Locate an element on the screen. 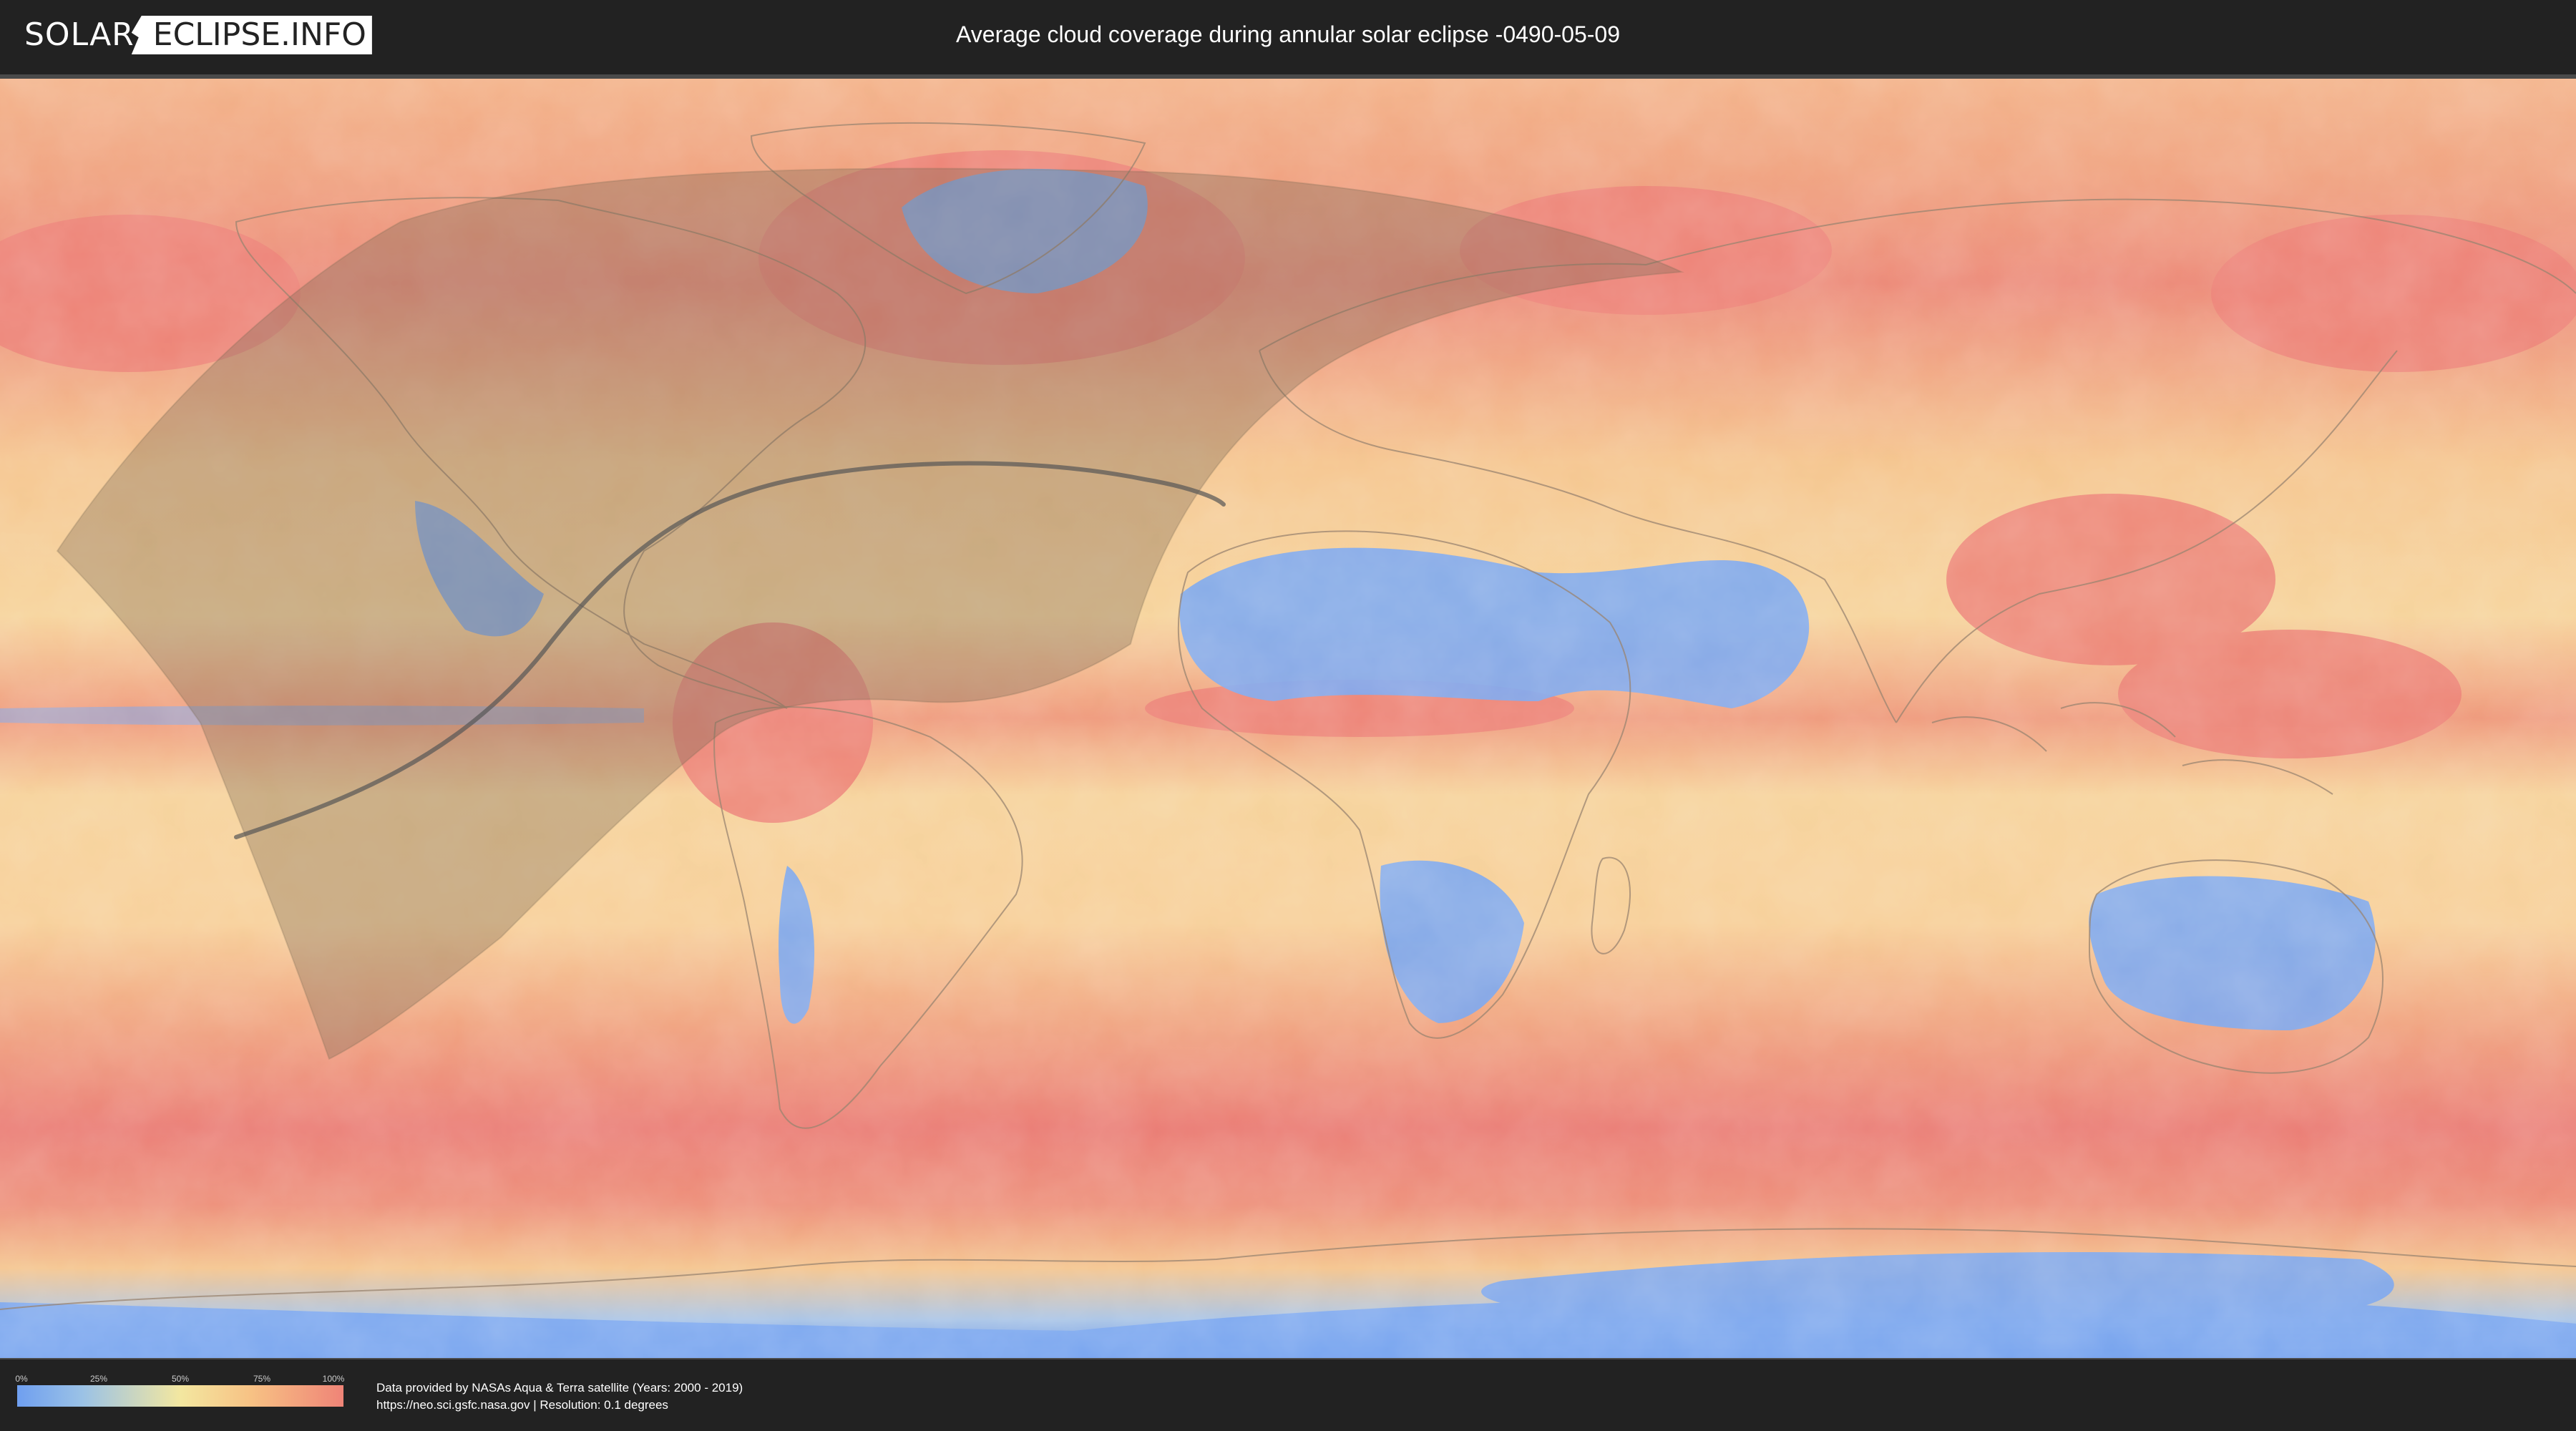  legend-tick-50: 50% is located at coordinates (180, 1379).